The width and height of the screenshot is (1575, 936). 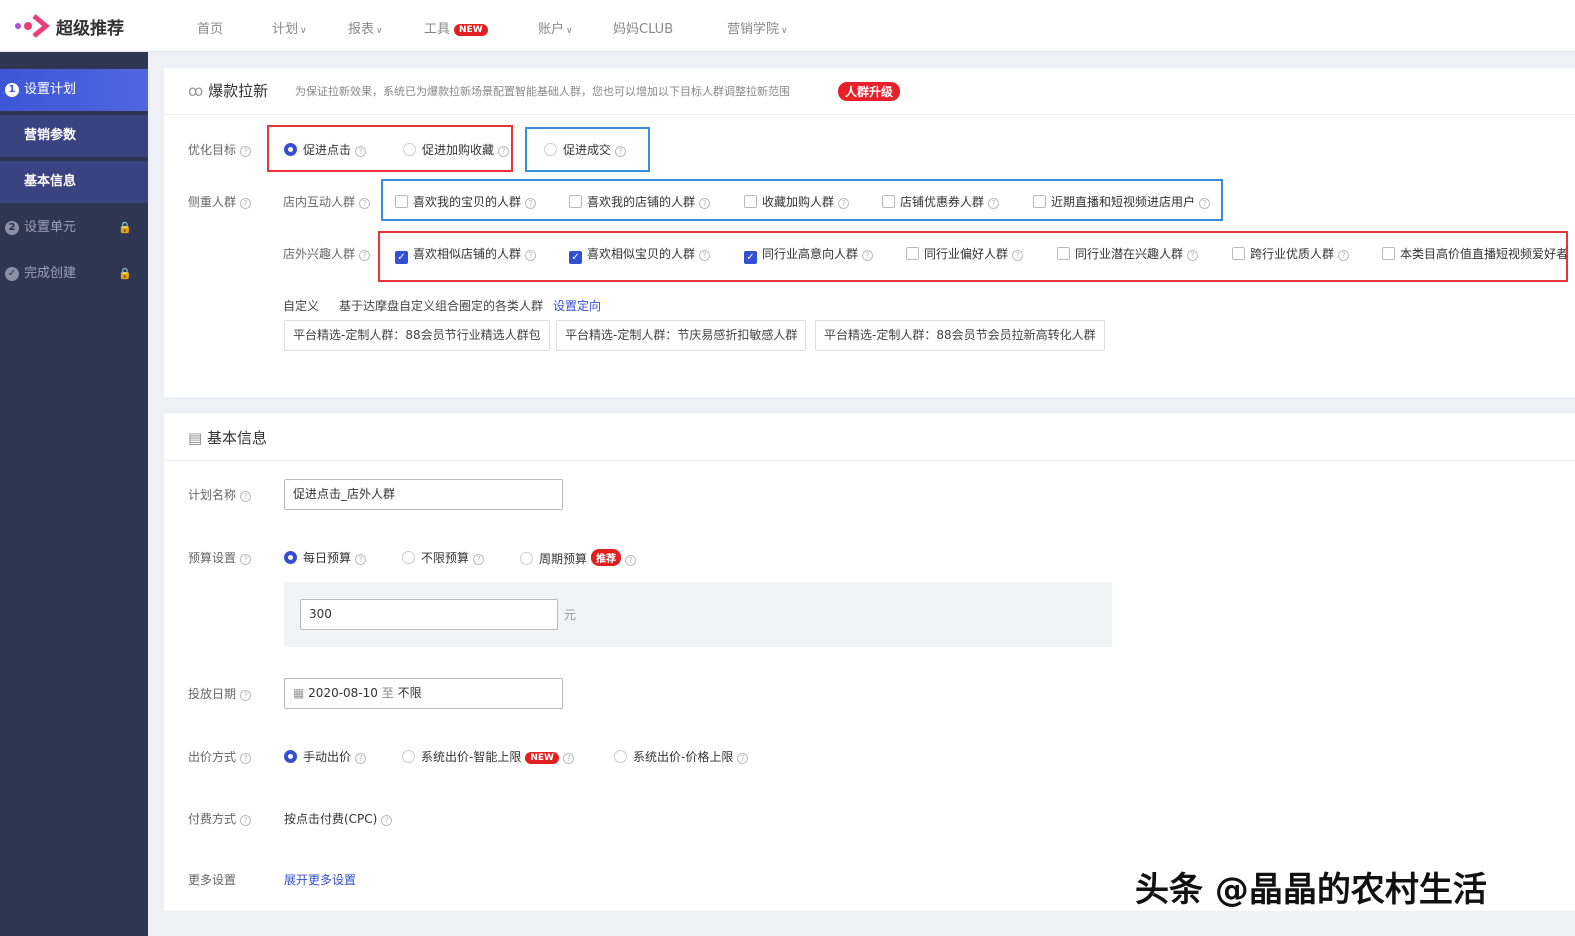 I want to click on instore-label: 店内互动人群?, so click(x=327, y=201).